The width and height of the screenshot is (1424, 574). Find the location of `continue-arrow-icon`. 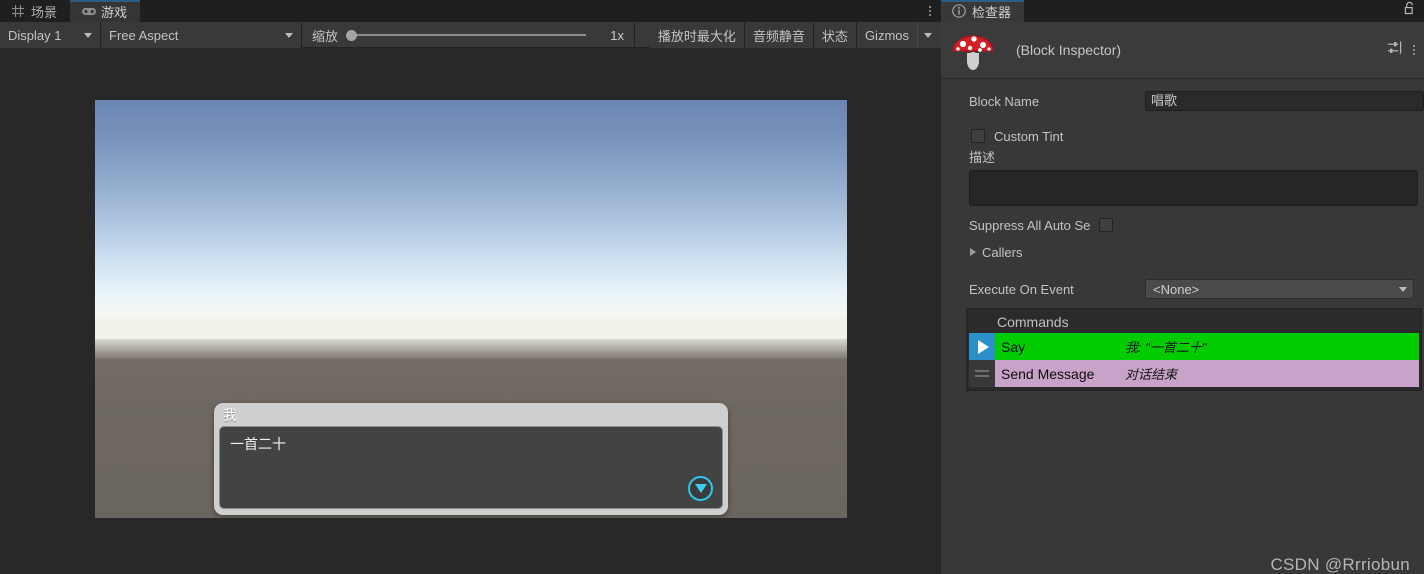

continue-arrow-icon is located at coordinates (700, 488).